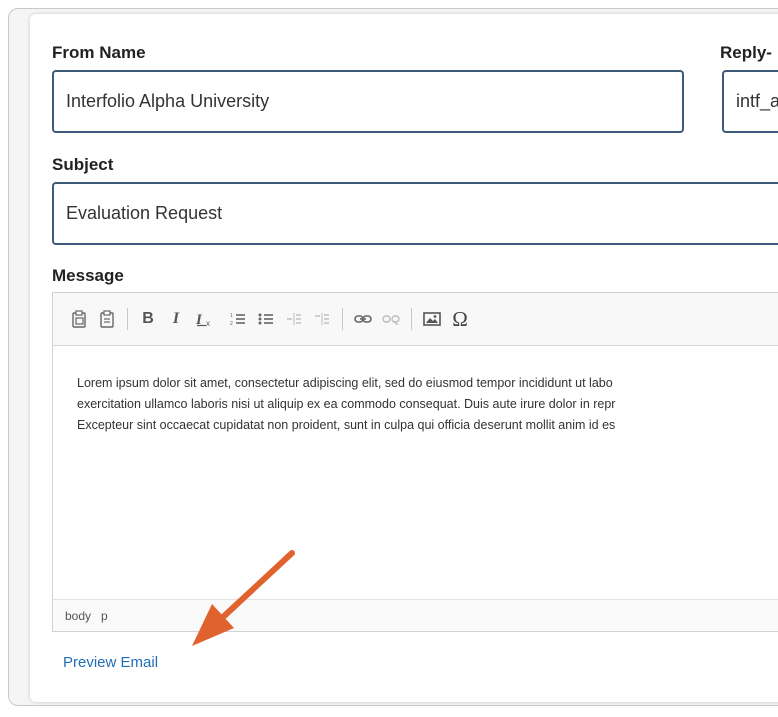 The height and width of the screenshot is (717, 778). Describe the element at coordinates (243, 598) in the screenshot. I see `annotation-arrow-icon` at that location.